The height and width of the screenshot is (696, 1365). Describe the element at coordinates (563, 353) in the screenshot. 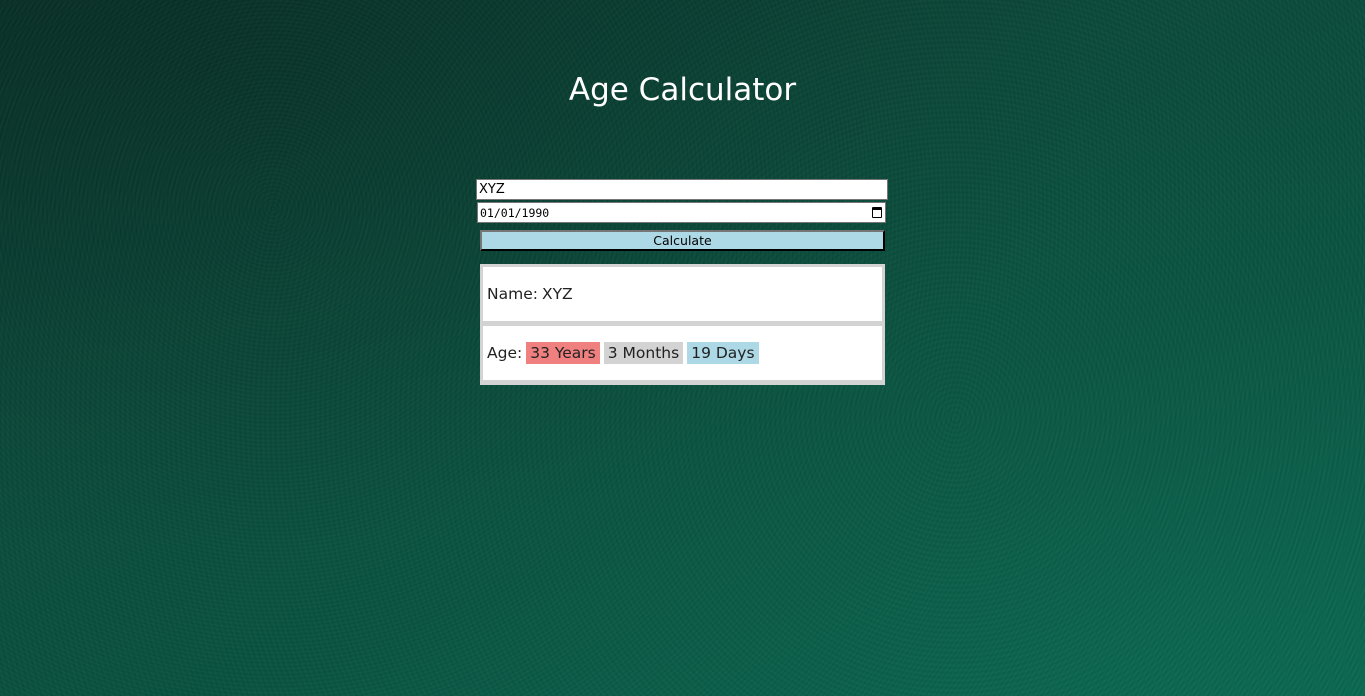

I see `years-badge: 33 Years` at that location.